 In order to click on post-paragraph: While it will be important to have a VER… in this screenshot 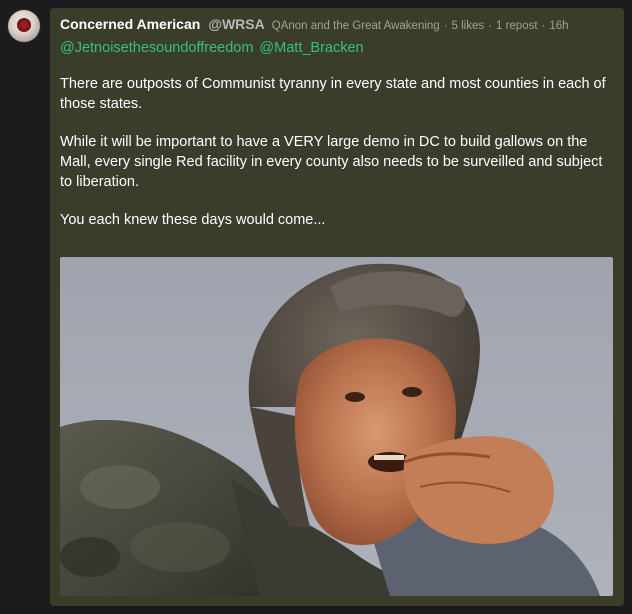, I will do `click(331, 162)`.